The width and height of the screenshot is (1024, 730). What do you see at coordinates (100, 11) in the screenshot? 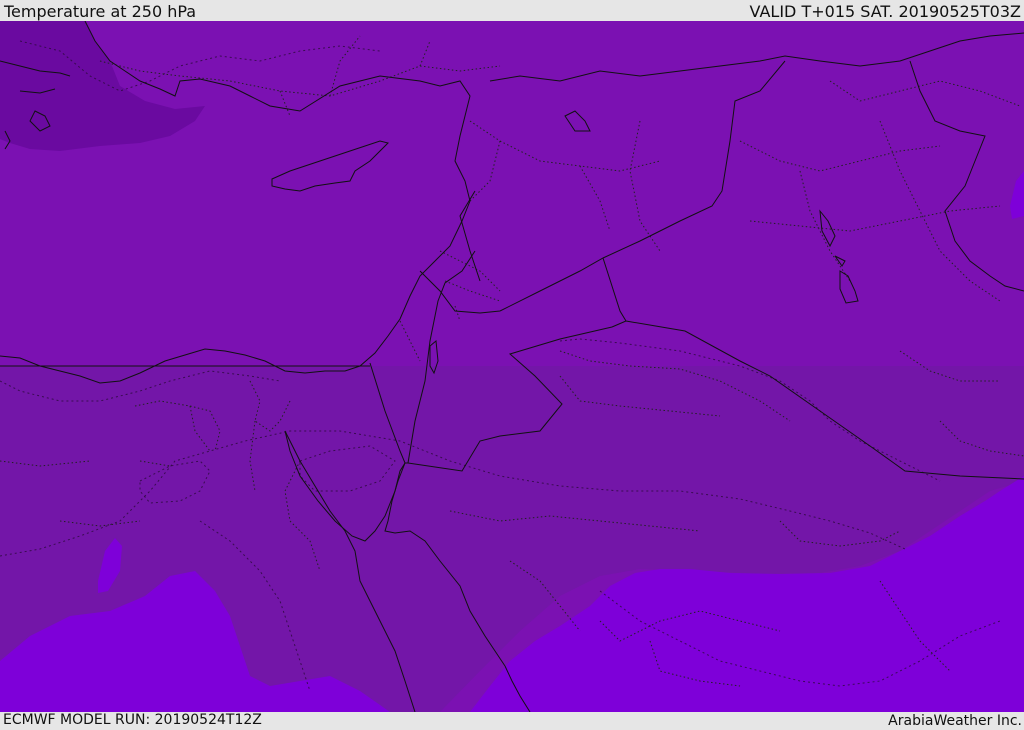
I see `map-title: Temperature at 250 hPa` at bounding box center [100, 11].